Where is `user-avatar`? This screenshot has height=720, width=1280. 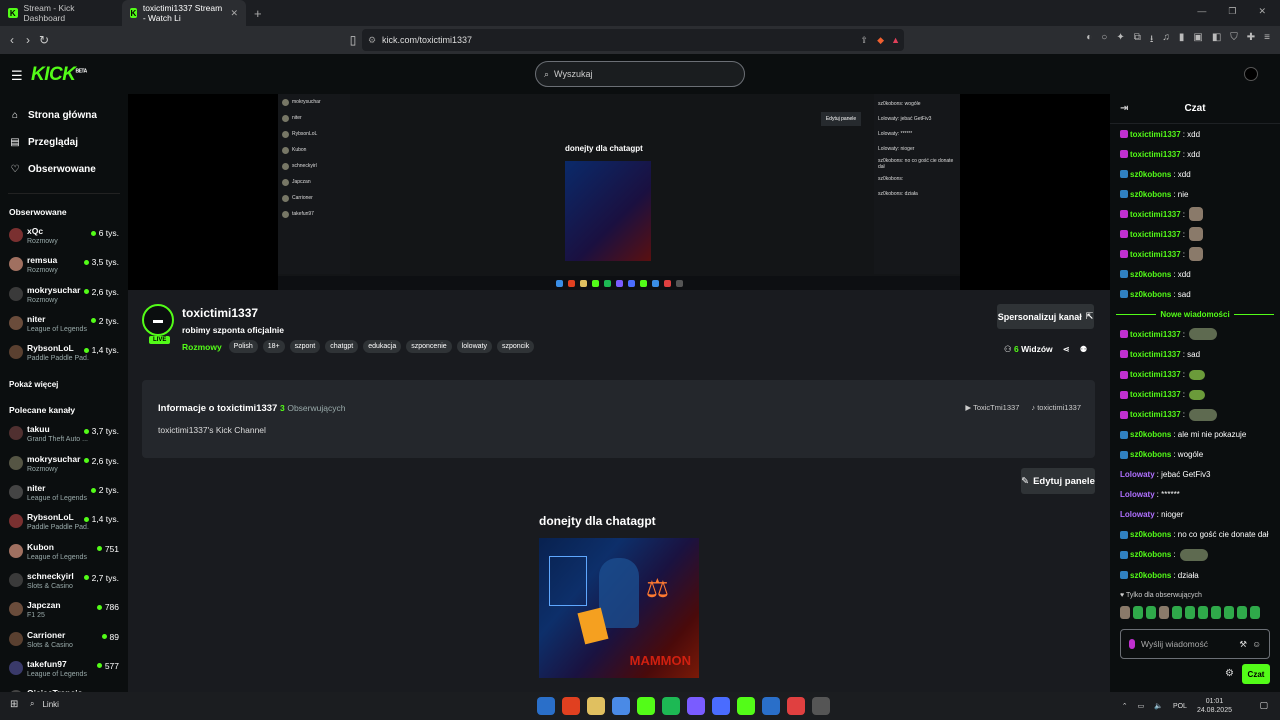 user-avatar is located at coordinates (1251, 74).